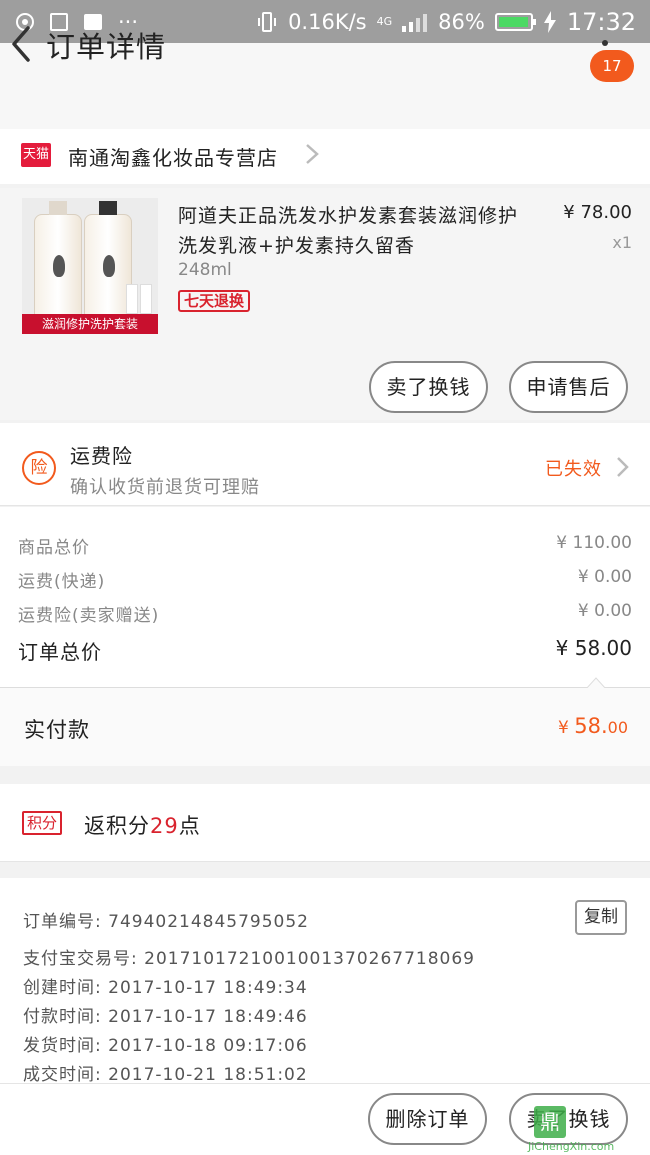 The height and width of the screenshot is (1155, 650). What do you see at coordinates (573, 469) in the screenshot?
I see `insurance-status: 已失效` at bounding box center [573, 469].